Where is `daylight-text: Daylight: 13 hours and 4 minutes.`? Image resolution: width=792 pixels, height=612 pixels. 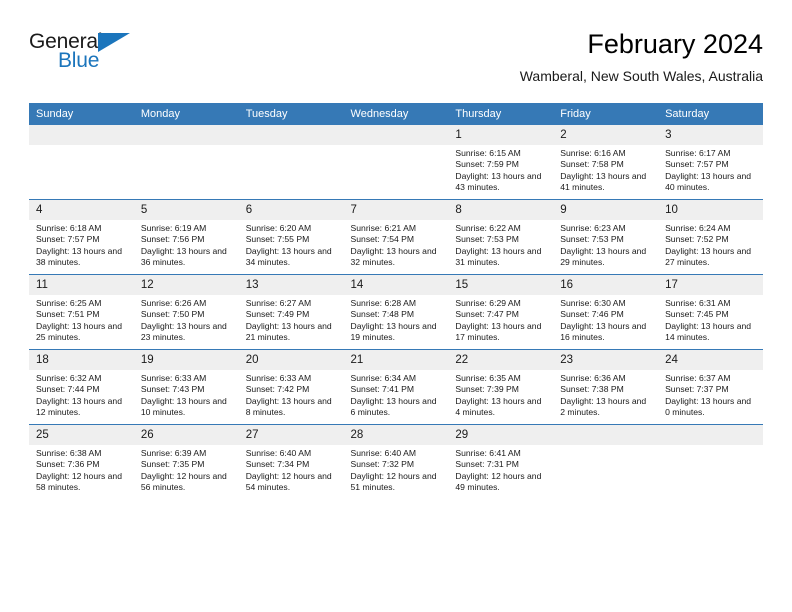
daylight-text: Daylight: 13 hours and 4 minutes. is located at coordinates (498, 406).